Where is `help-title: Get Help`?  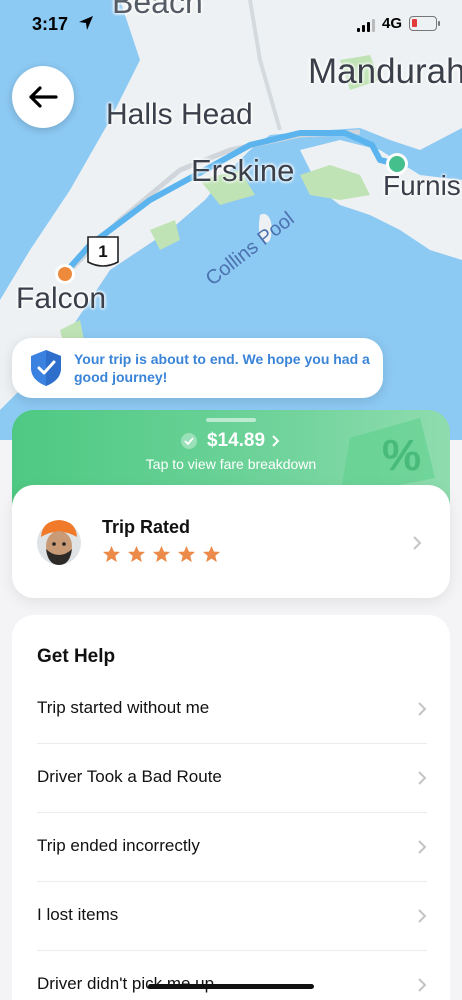 help-title: Get Help is located at coordinates (76, 656).